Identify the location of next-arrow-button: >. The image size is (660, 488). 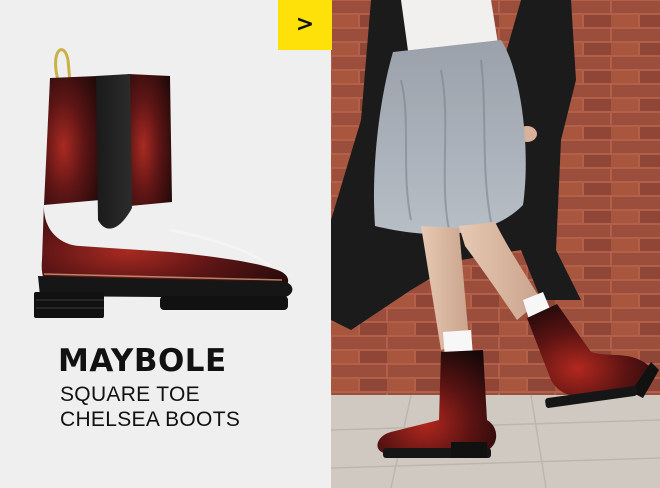
(305, 25).